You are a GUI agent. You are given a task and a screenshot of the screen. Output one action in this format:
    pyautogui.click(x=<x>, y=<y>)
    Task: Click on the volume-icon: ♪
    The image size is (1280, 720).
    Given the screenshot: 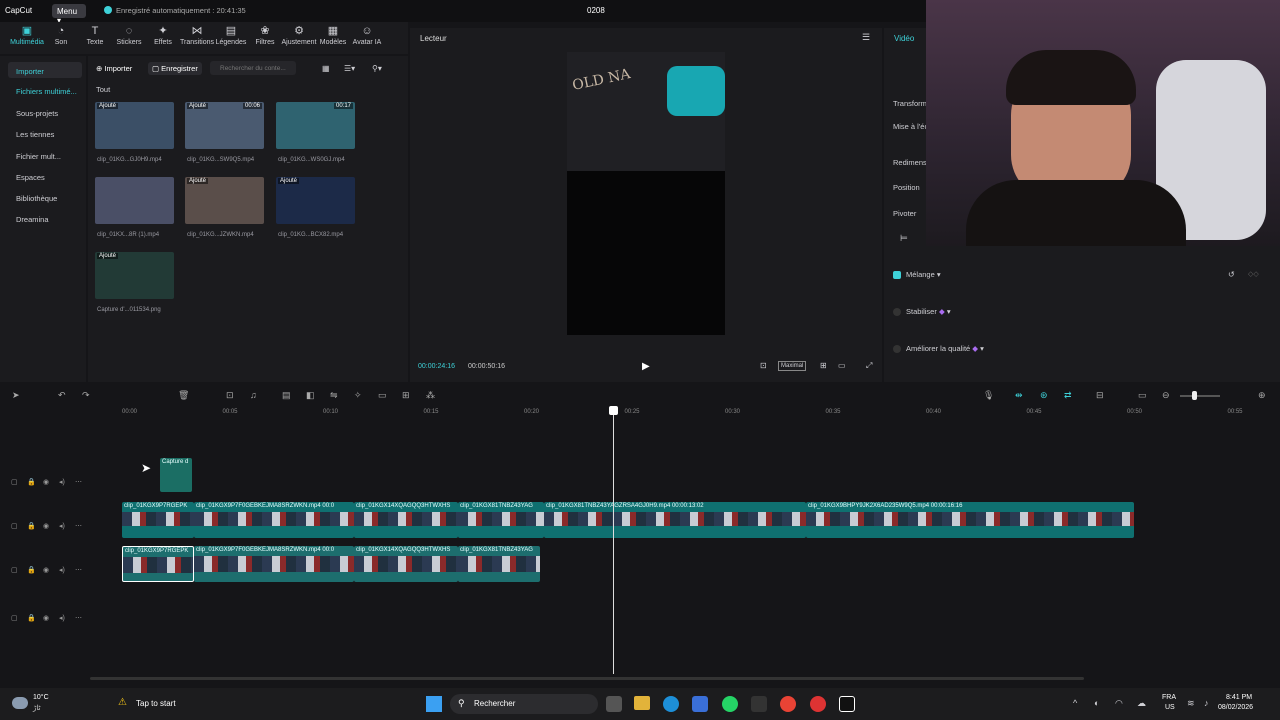 What is the action you would take?
    pyautogui.click(x=1206, y=703)
    